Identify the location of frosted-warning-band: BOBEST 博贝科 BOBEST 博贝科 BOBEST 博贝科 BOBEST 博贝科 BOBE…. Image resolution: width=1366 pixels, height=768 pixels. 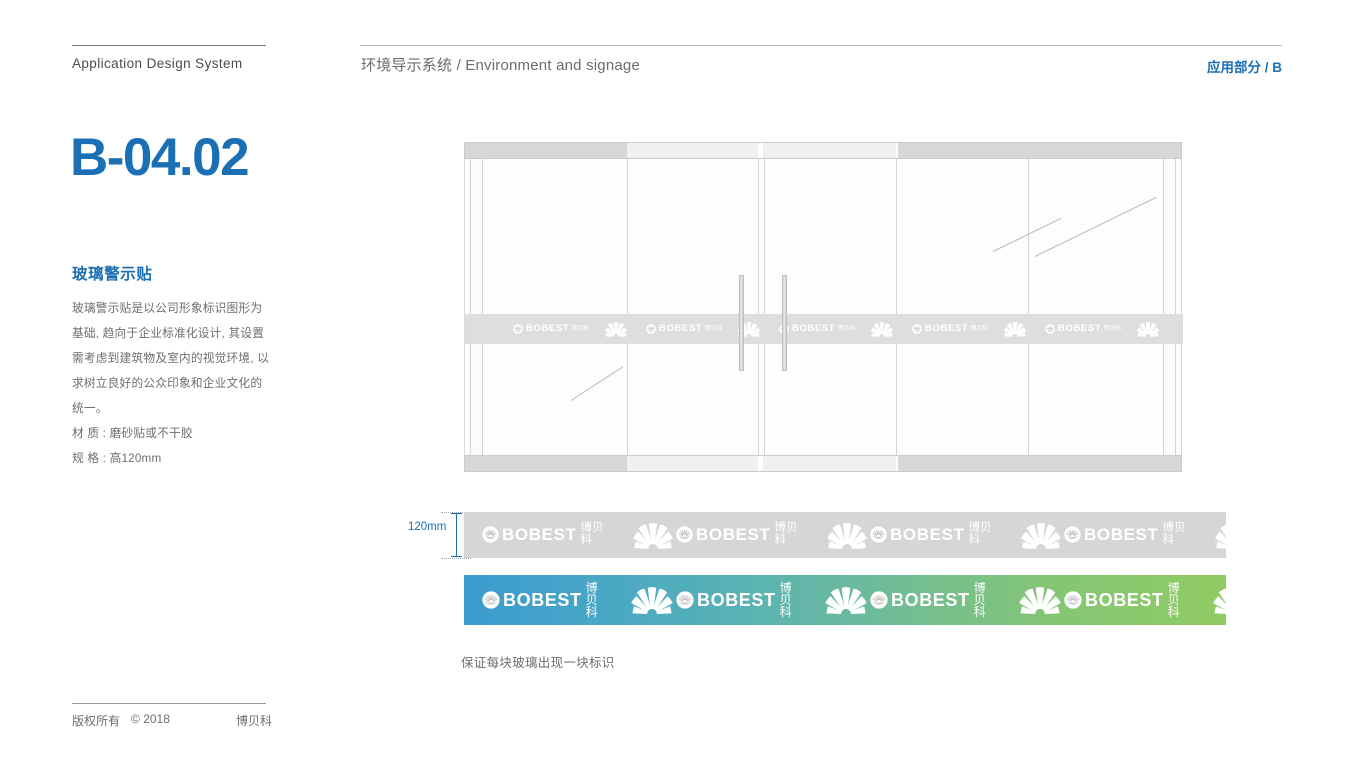
(824, 329).